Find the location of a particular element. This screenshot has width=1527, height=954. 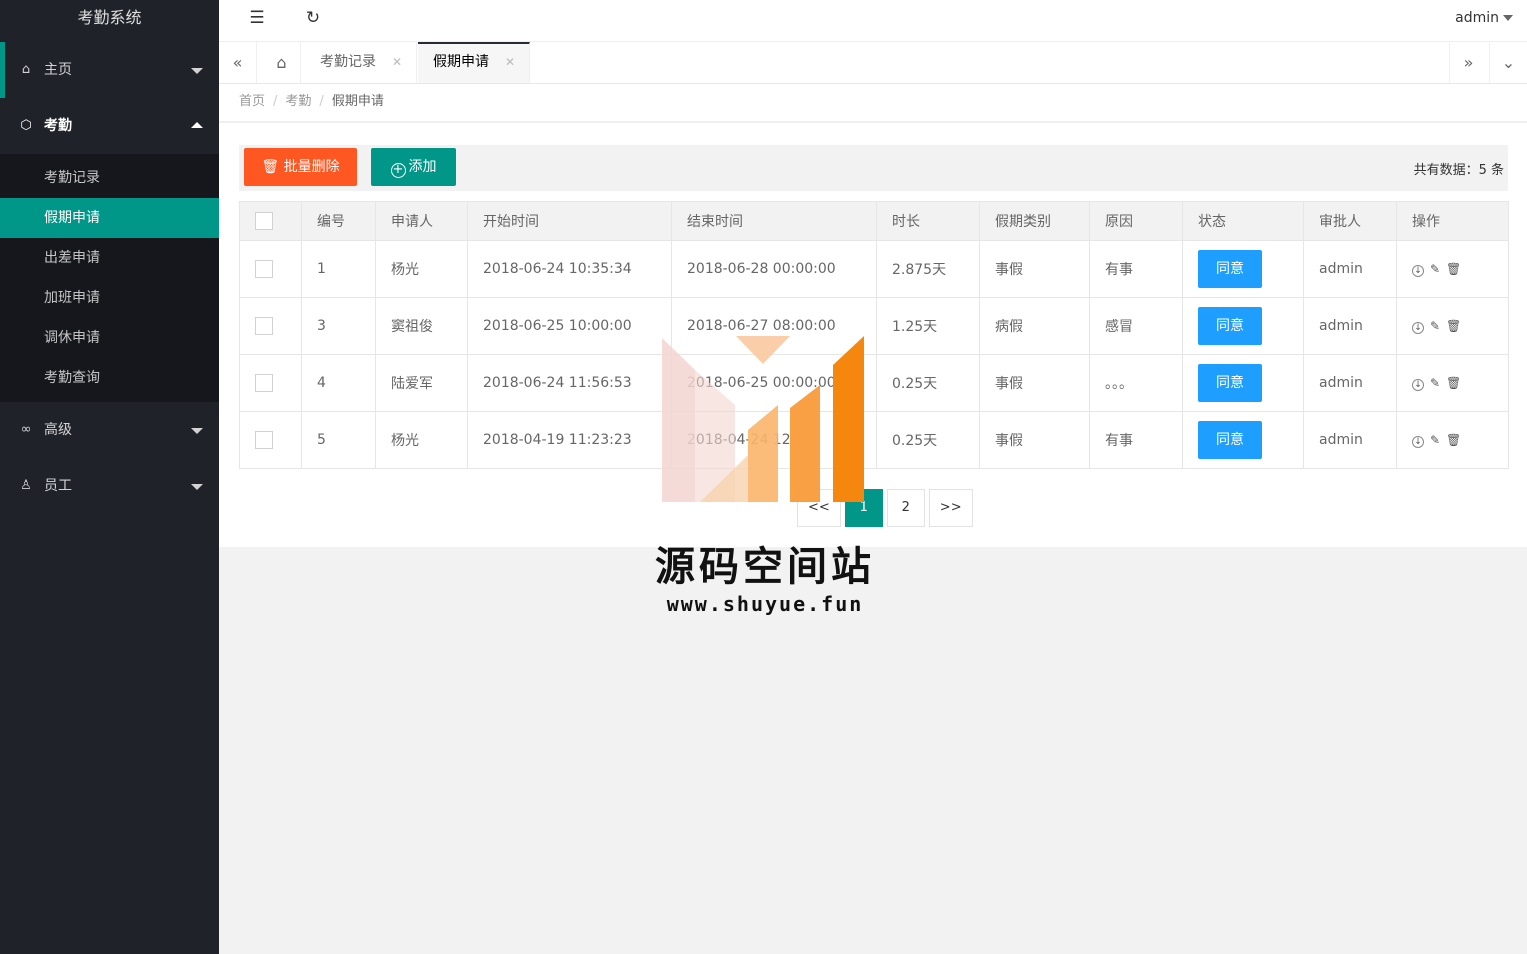

sidebar-item-attendance: ⬡ 考勤 is located at coordinates (109, 126).